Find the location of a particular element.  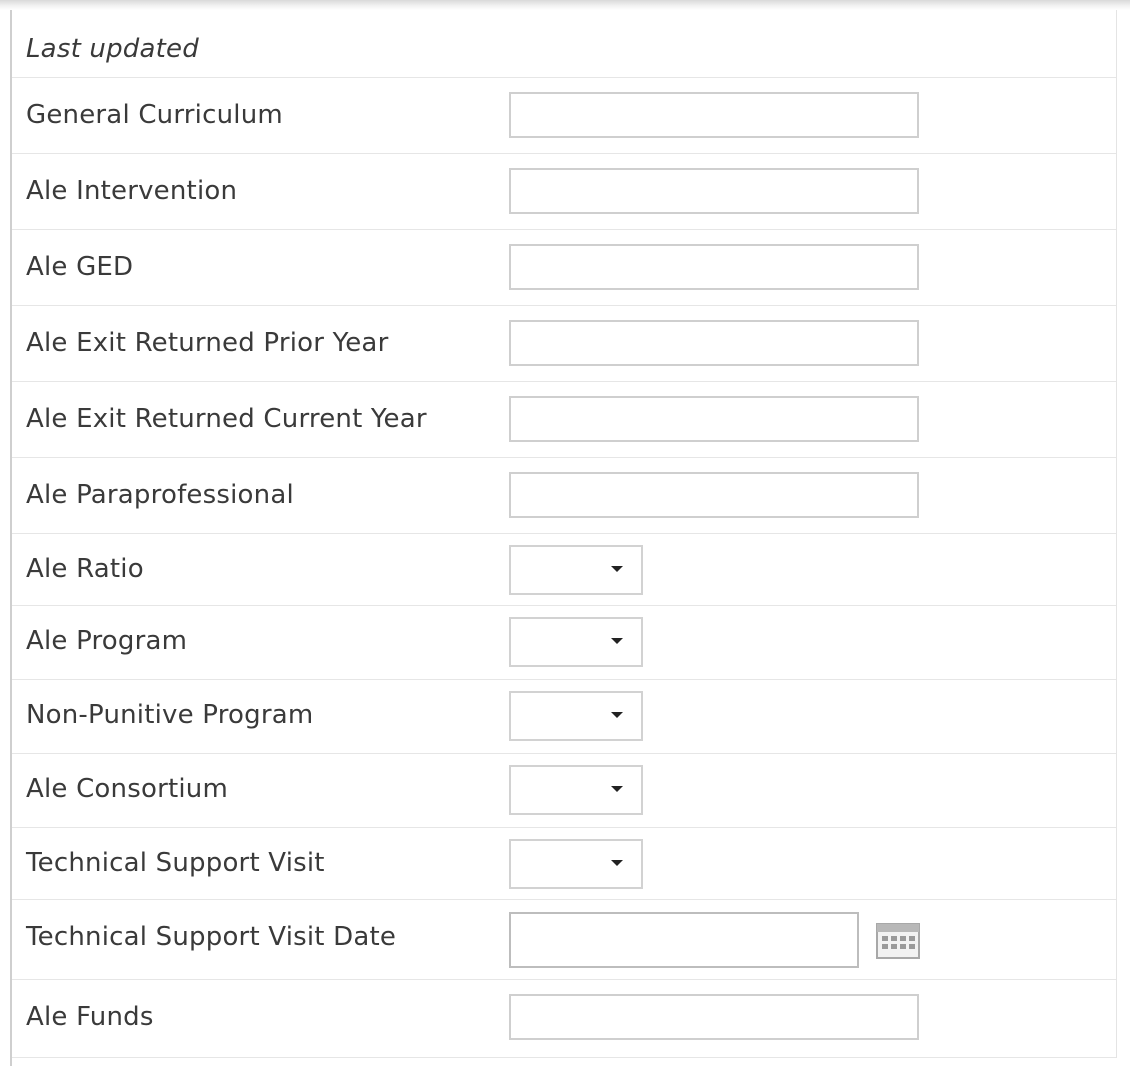

field-row-ale-ged: Ale GED is located at coordinates (564, 268).